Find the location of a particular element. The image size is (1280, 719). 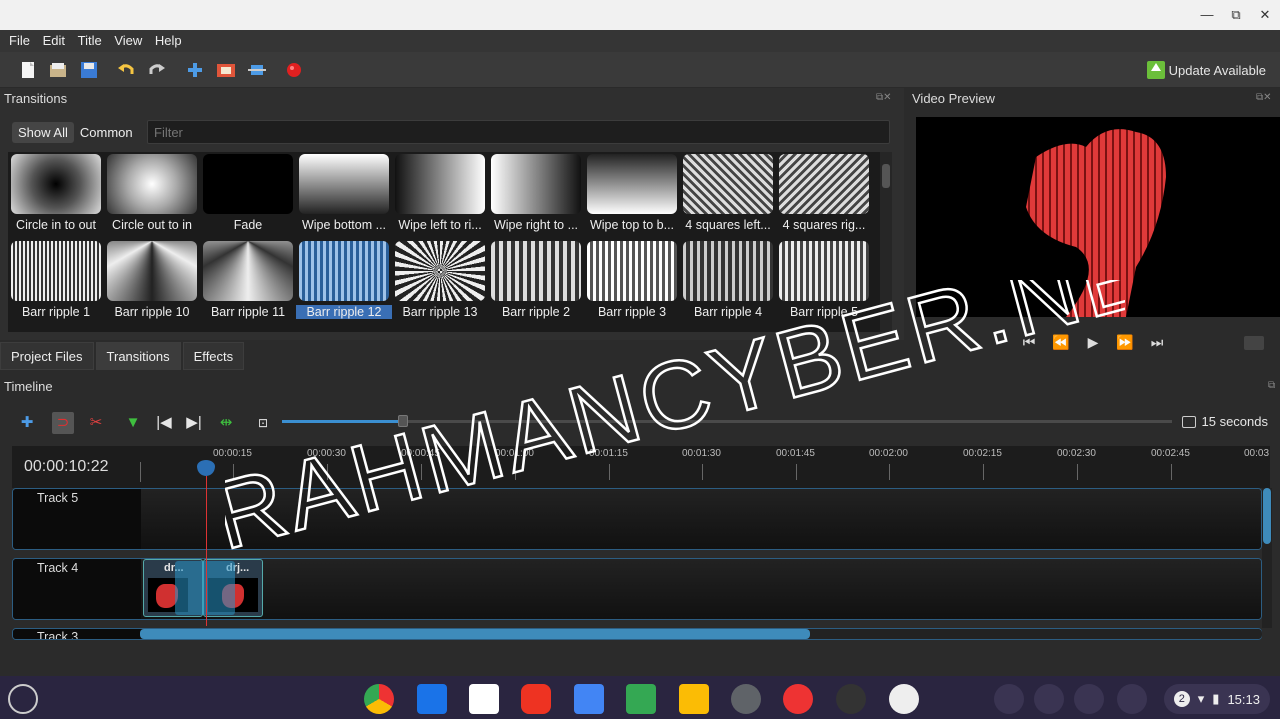

panel-float-icon: ⧉ is located at coordinates (1271, 385).